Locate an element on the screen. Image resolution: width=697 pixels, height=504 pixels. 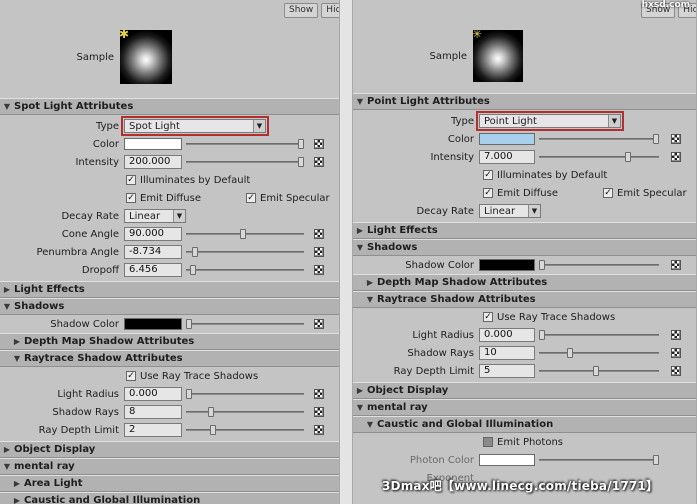
hide-button: Hide is located at coordinates (330, 10).